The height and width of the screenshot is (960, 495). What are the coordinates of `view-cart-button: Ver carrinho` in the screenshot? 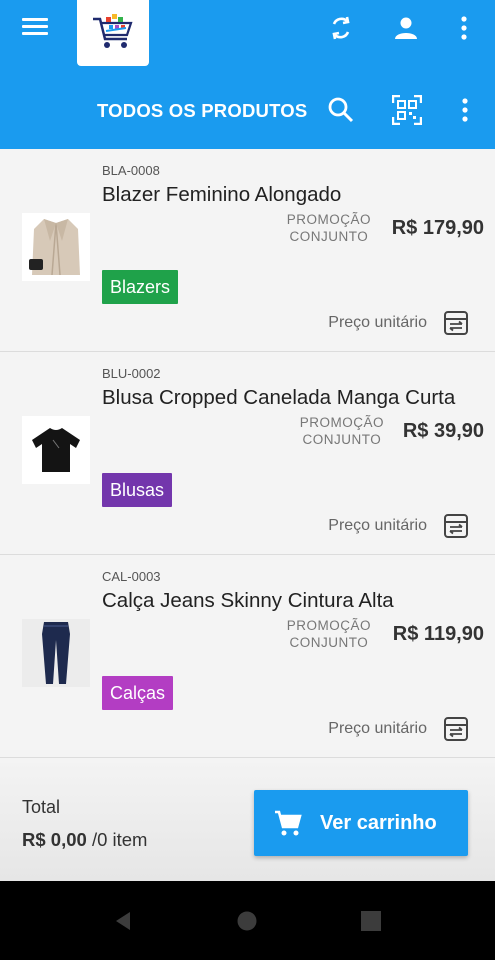 It's located at (361, 823).